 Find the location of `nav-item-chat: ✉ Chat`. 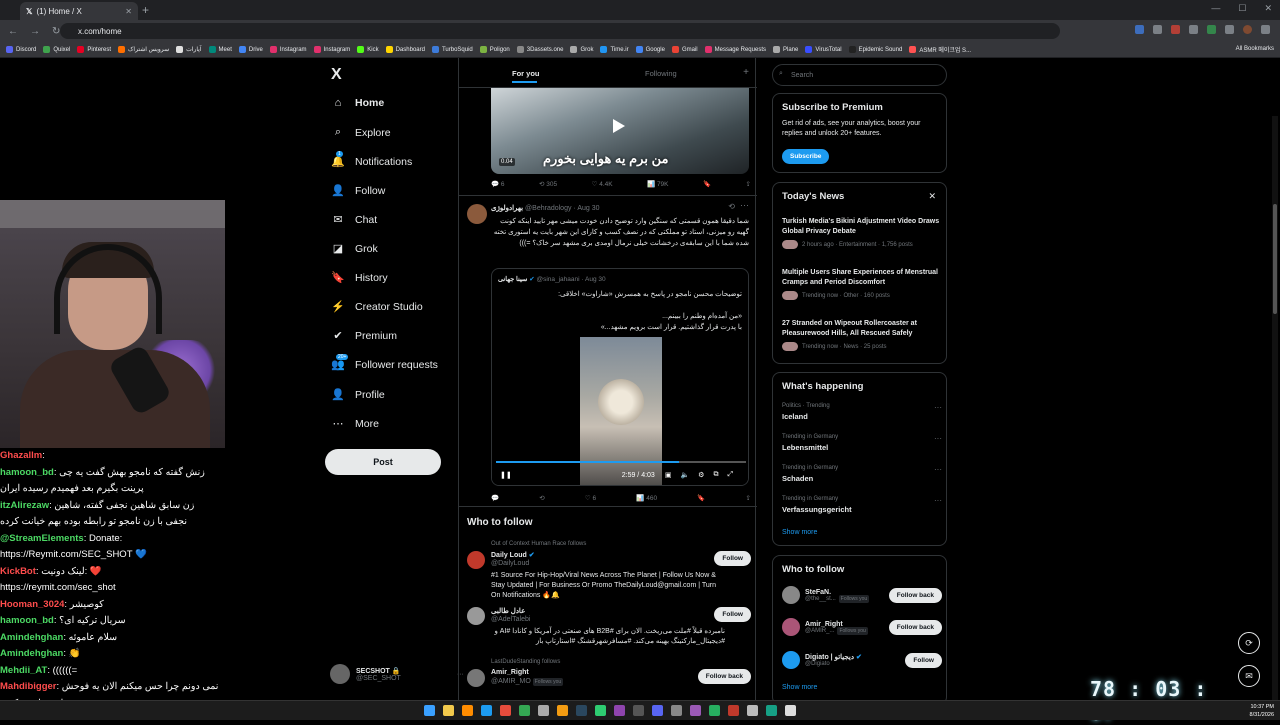

nav-item-chat: ✉ Chat is located at coordinates (354, 220).